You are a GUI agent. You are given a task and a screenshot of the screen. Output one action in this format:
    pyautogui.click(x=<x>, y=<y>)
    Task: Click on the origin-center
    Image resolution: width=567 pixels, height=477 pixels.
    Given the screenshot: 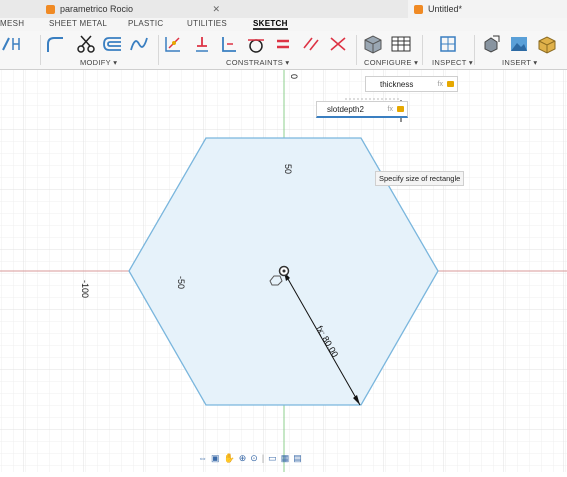 What is the action you would take?
    pyautogui.click(x=284, y=271)
    